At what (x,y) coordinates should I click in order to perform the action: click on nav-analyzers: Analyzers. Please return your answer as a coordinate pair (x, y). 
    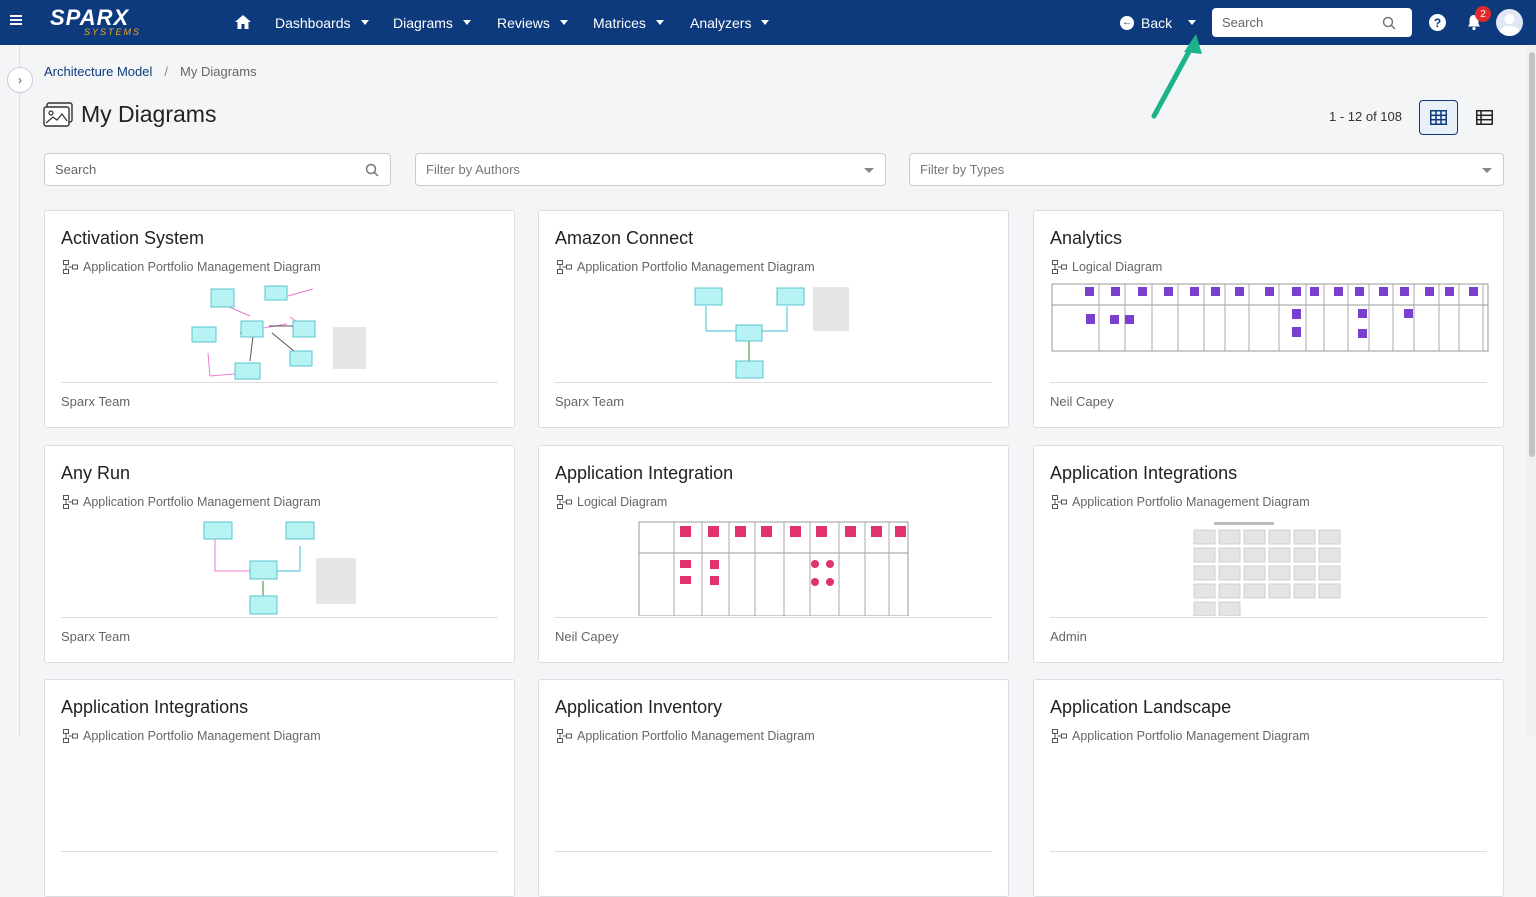
    Looking at the image, I should click on (730, 22).